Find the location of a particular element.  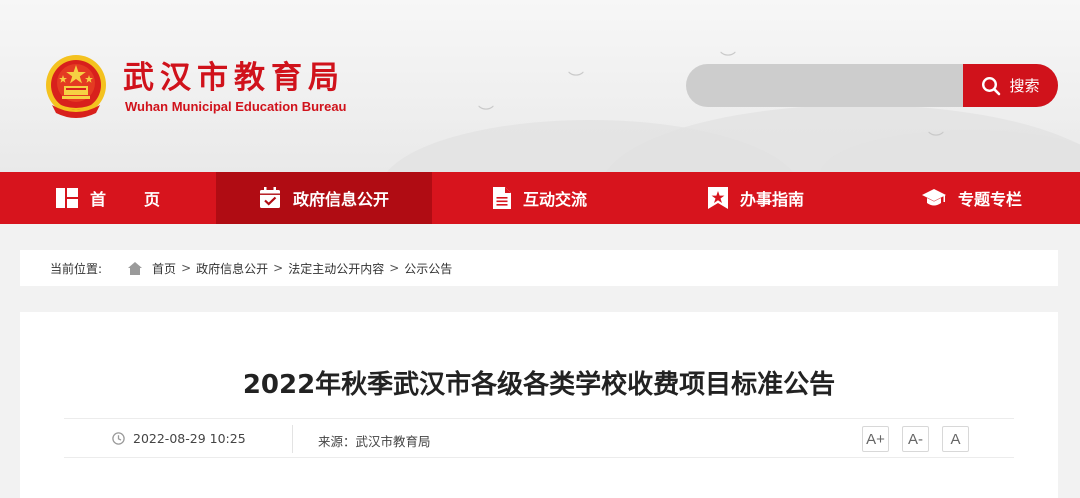

breadcrumb-link-notices: 公示公告 is located at coordinates (428, 268).